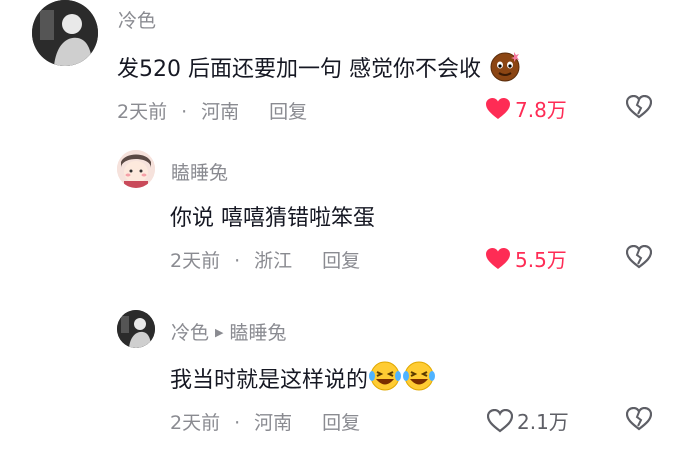 The image size is (690, 450). What do you see at coordinates (273, 261) in the screenshot?
I see `comment-location: 浙江` at bounding box center [273, 261].